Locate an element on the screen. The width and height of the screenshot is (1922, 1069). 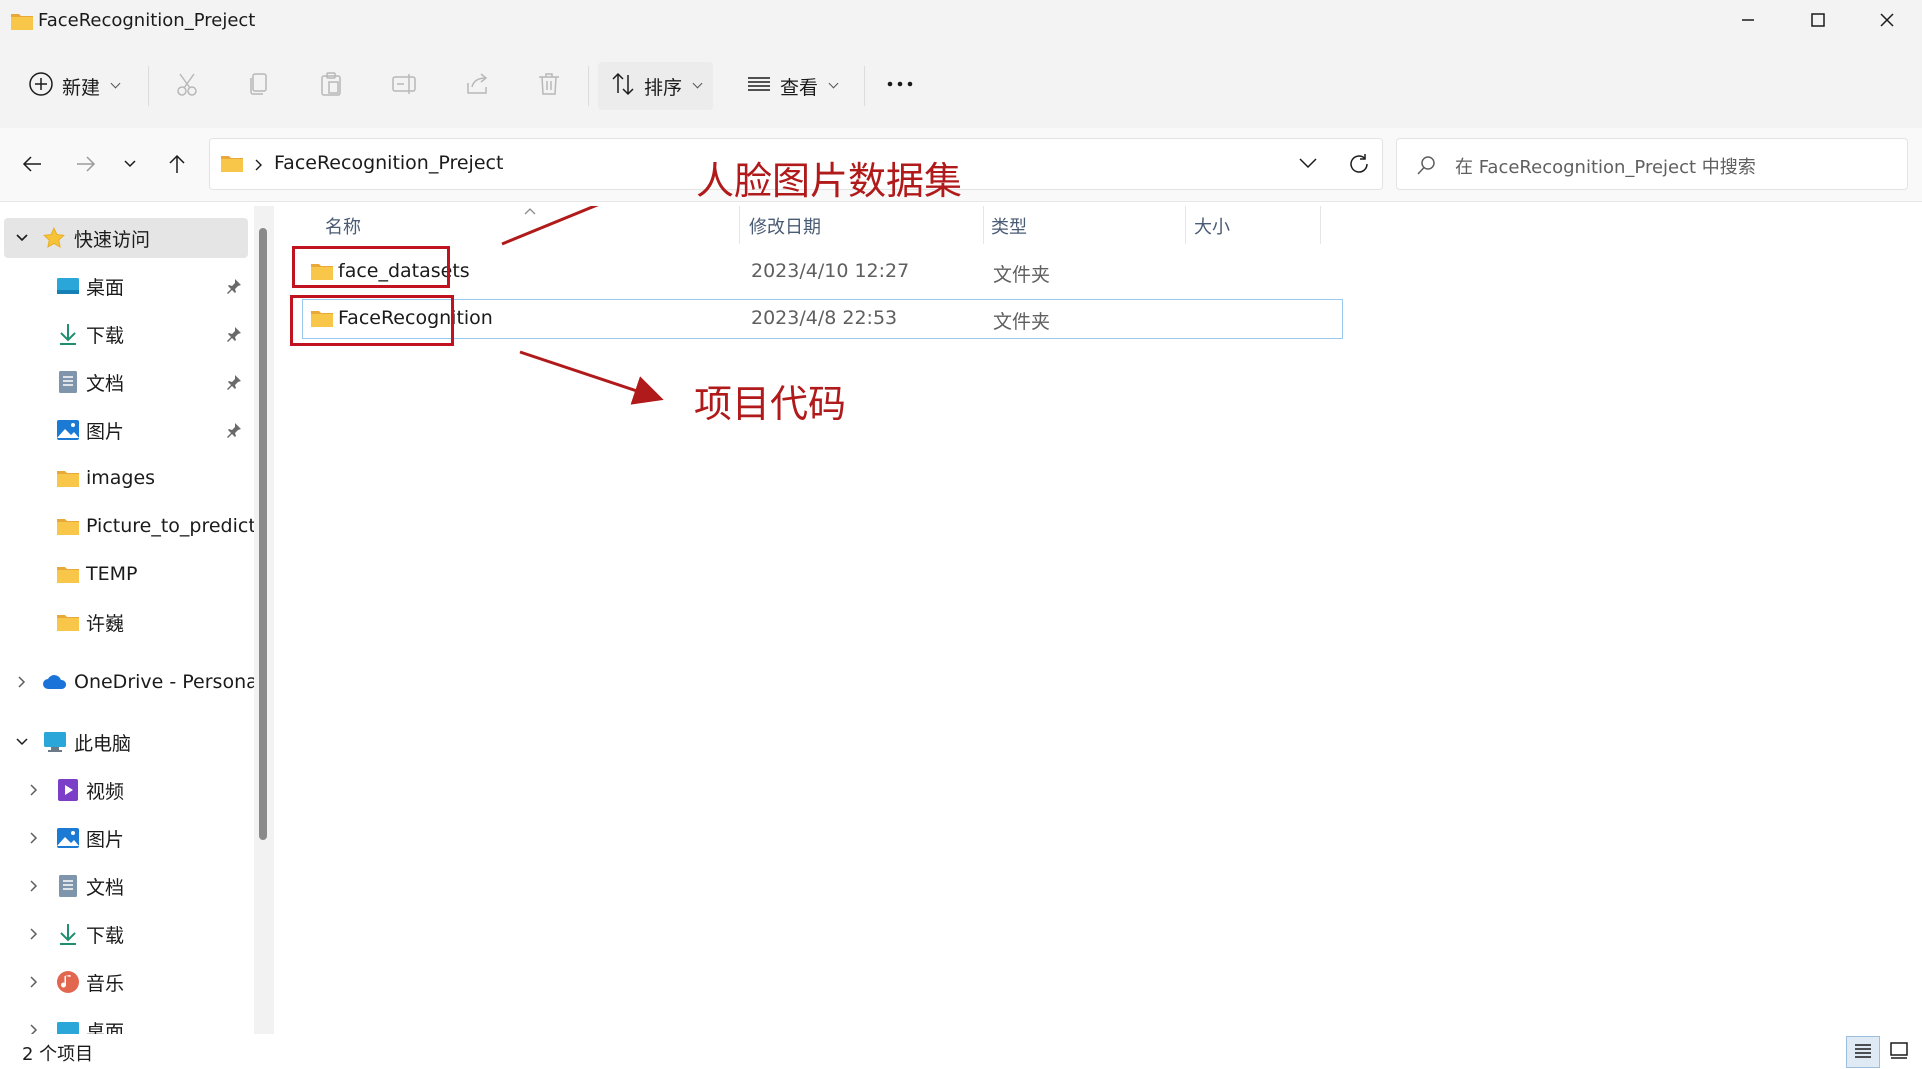
paste-button is located at coordinates (331, 86).